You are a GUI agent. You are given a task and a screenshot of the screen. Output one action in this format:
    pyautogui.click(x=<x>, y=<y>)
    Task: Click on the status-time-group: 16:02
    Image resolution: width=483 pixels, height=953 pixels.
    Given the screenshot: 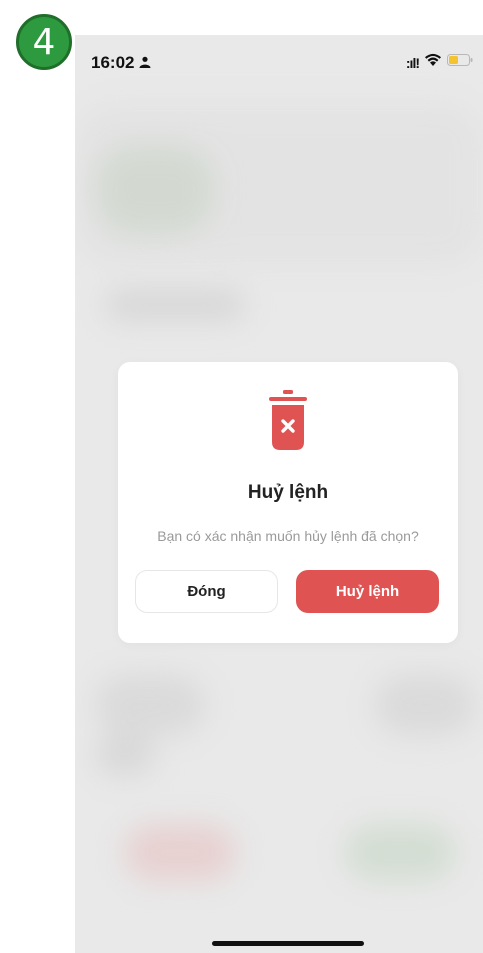 What is the action you would take?
    pyautogui.click(x=121, y=63)
    